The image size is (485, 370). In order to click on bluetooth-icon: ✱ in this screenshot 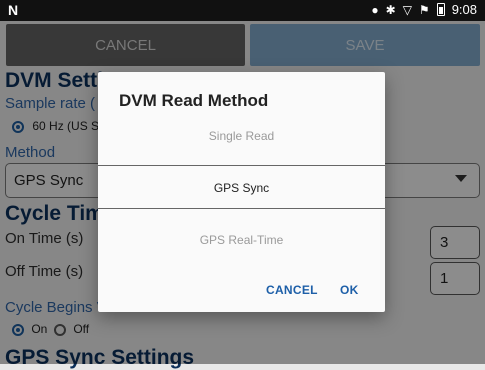, I will do `click(390, 9)`.